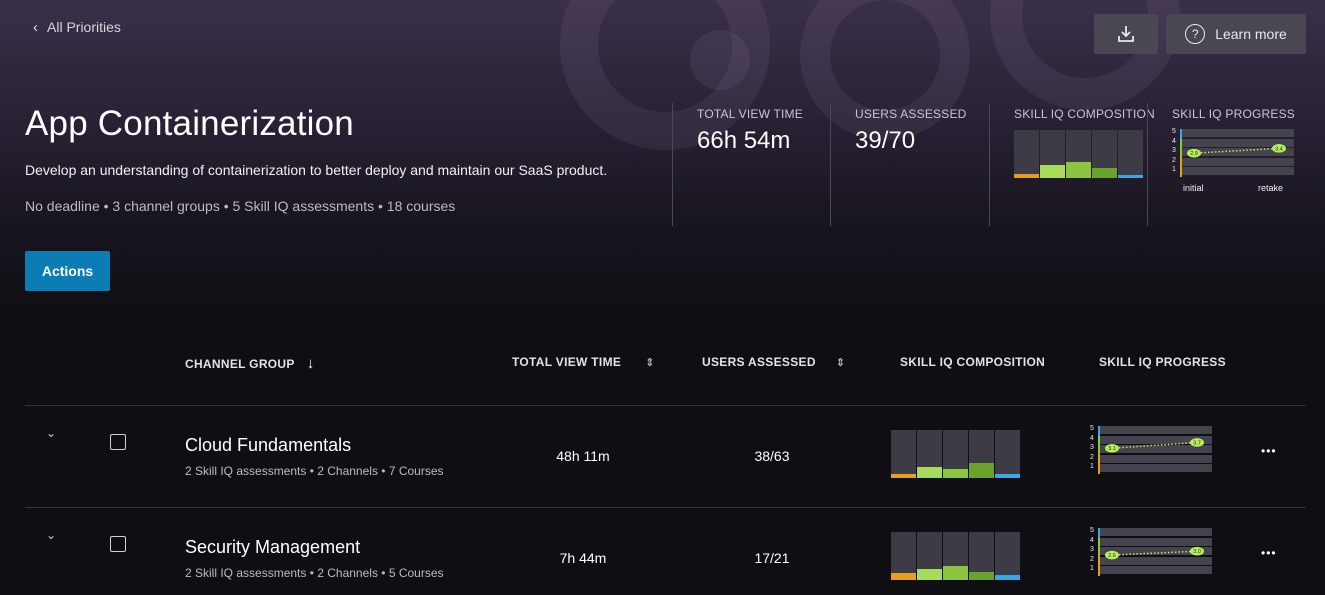 The image size is (1325, 595). Describe the element at coordinates (772, 558) in the screenshot. I see `row-users-assessed: 17/21` at that location.